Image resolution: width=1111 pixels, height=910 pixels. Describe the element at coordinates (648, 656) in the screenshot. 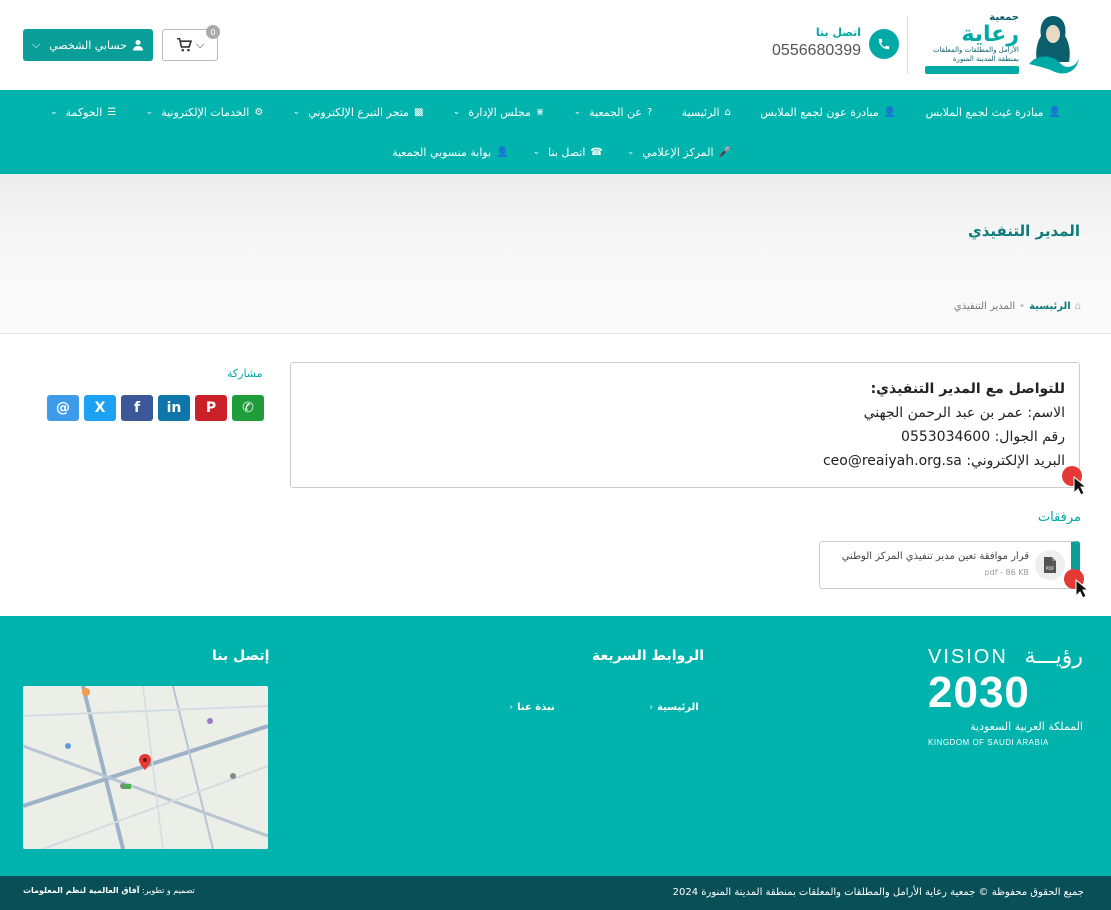

I see `quick-links-title: الروابط السريعة` at that location.